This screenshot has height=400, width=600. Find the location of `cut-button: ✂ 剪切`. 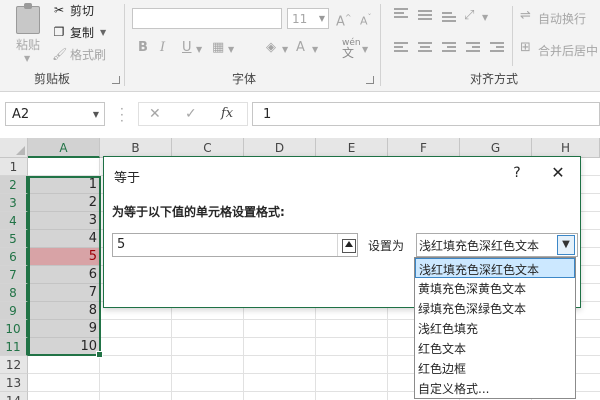

cut-button: ✂ 剪切 is located at coordinates (73, 10).